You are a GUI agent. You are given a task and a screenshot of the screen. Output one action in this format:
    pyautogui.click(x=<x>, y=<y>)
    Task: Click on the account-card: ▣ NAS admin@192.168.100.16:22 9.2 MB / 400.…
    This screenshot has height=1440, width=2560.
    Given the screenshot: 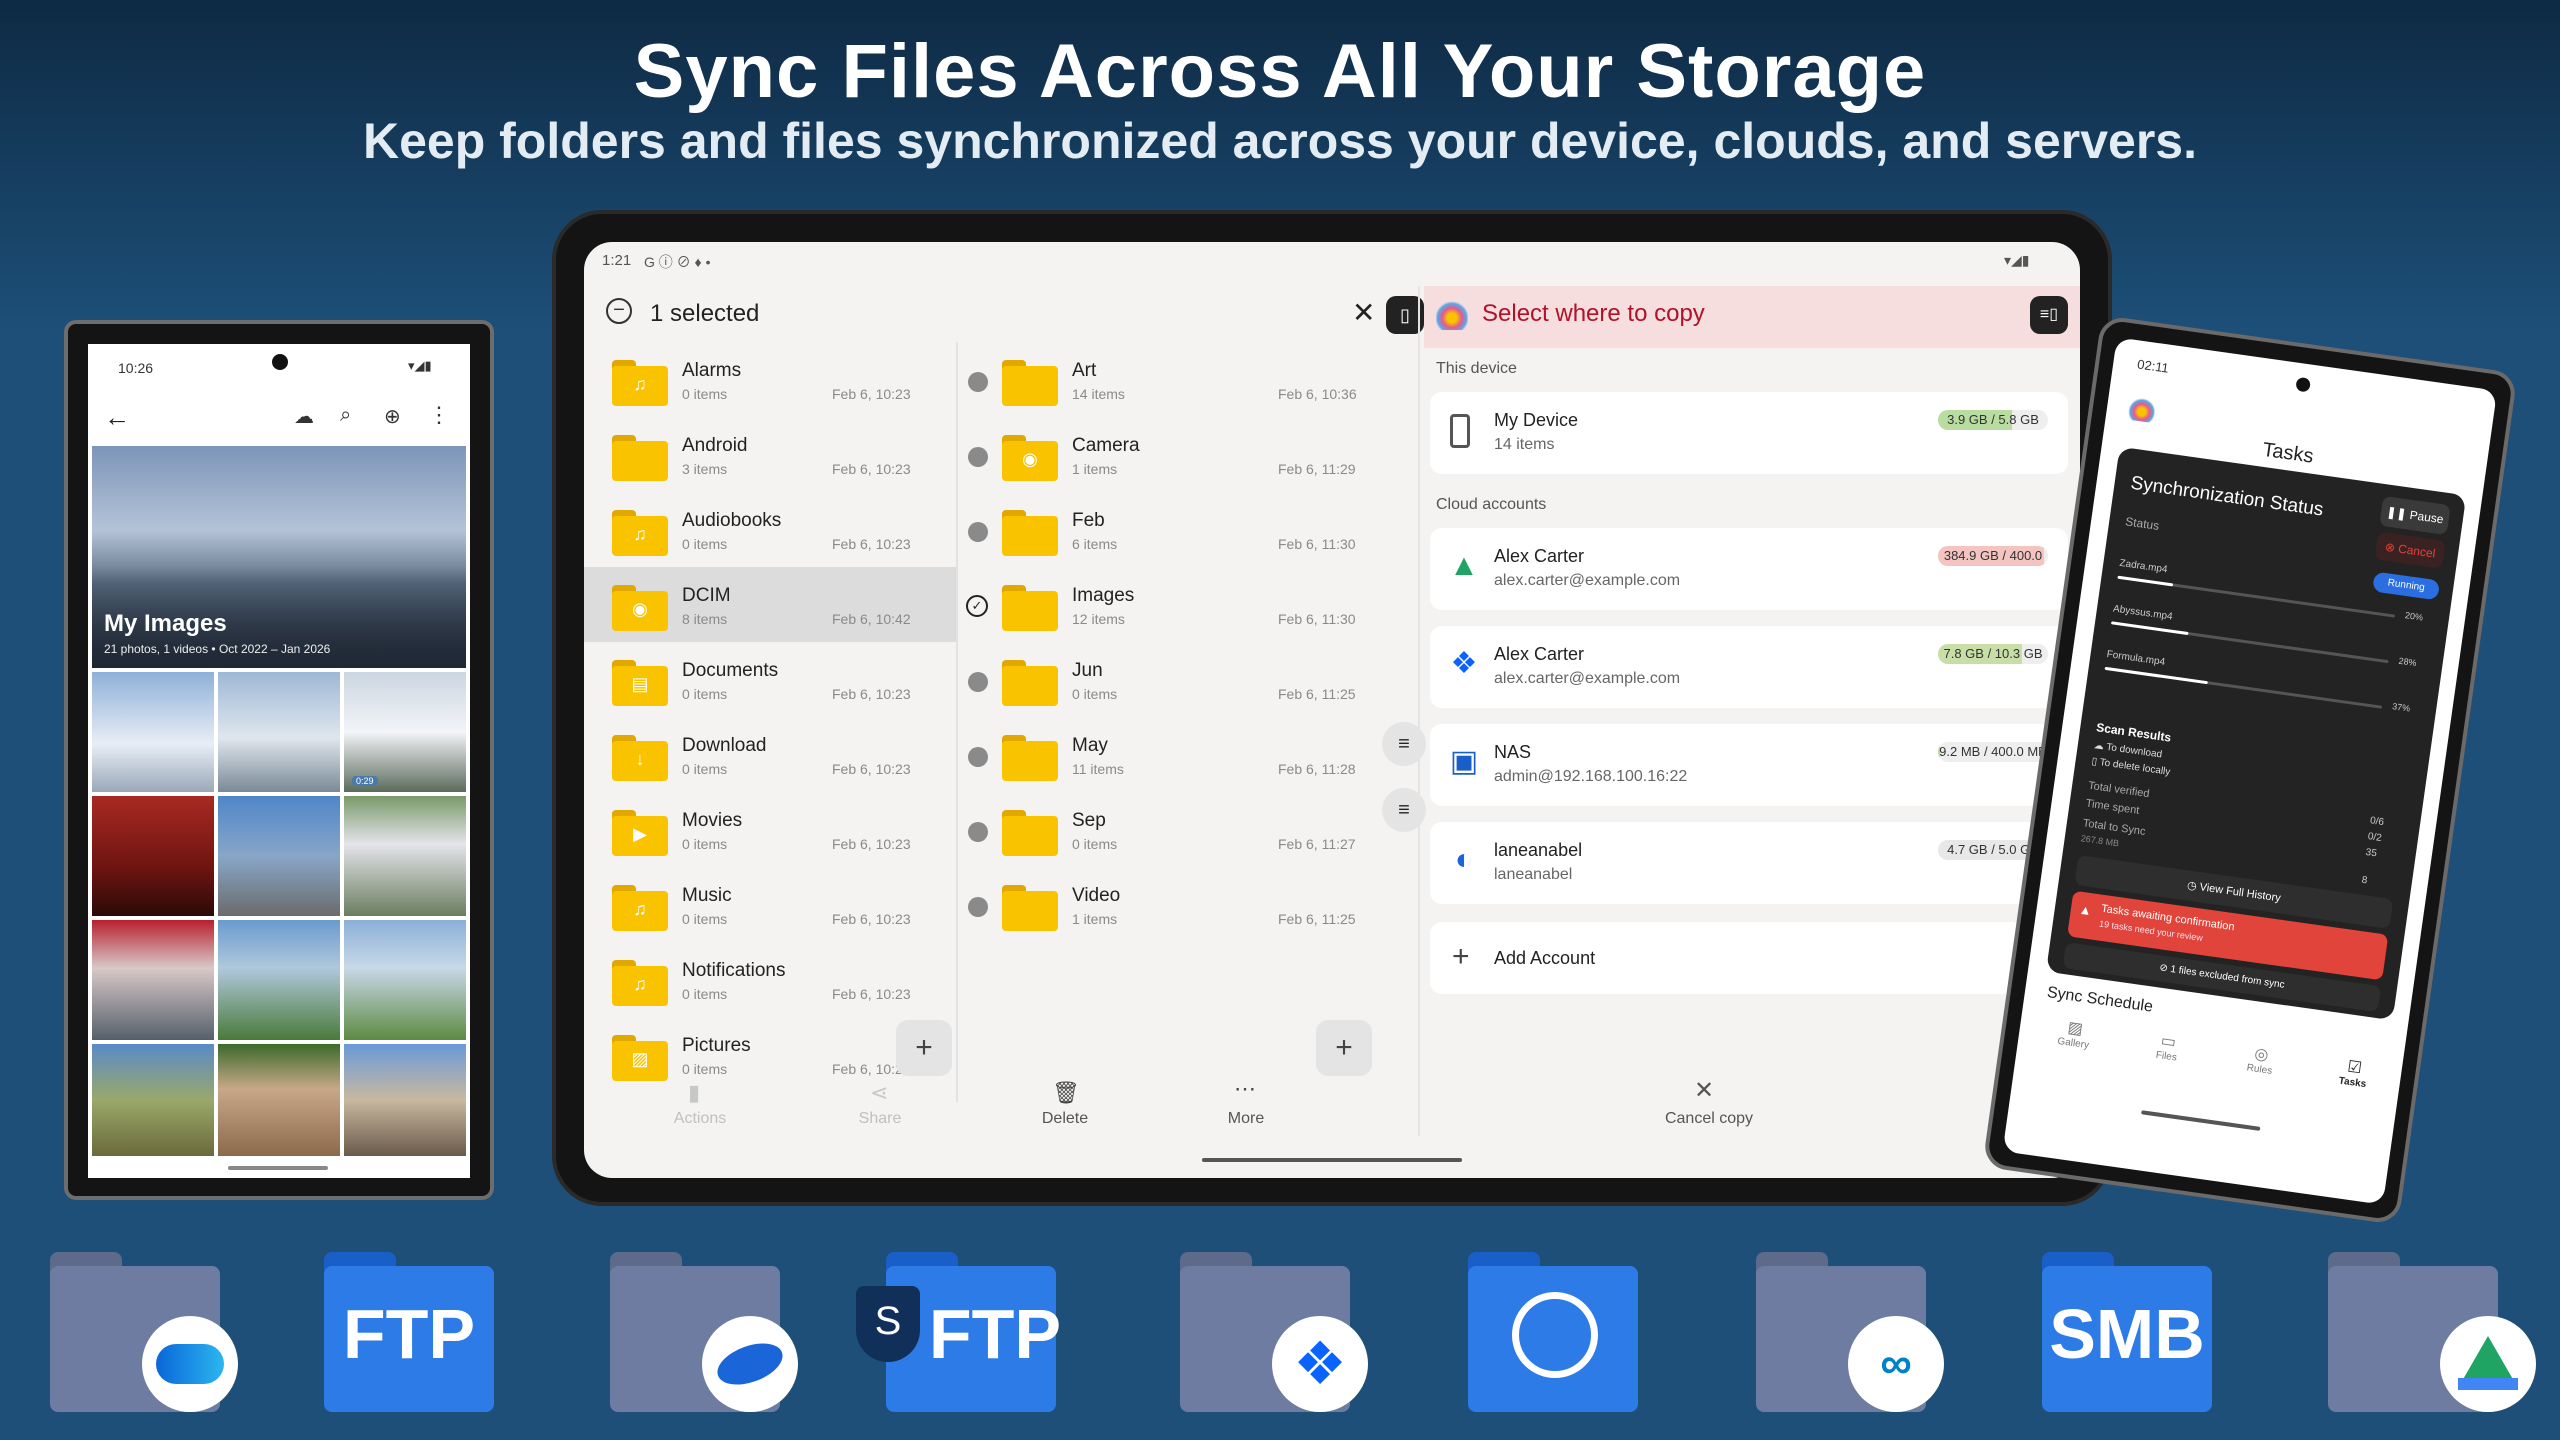 What is the action you would take?
    pyautogui.click(x=1749, y=765)
    